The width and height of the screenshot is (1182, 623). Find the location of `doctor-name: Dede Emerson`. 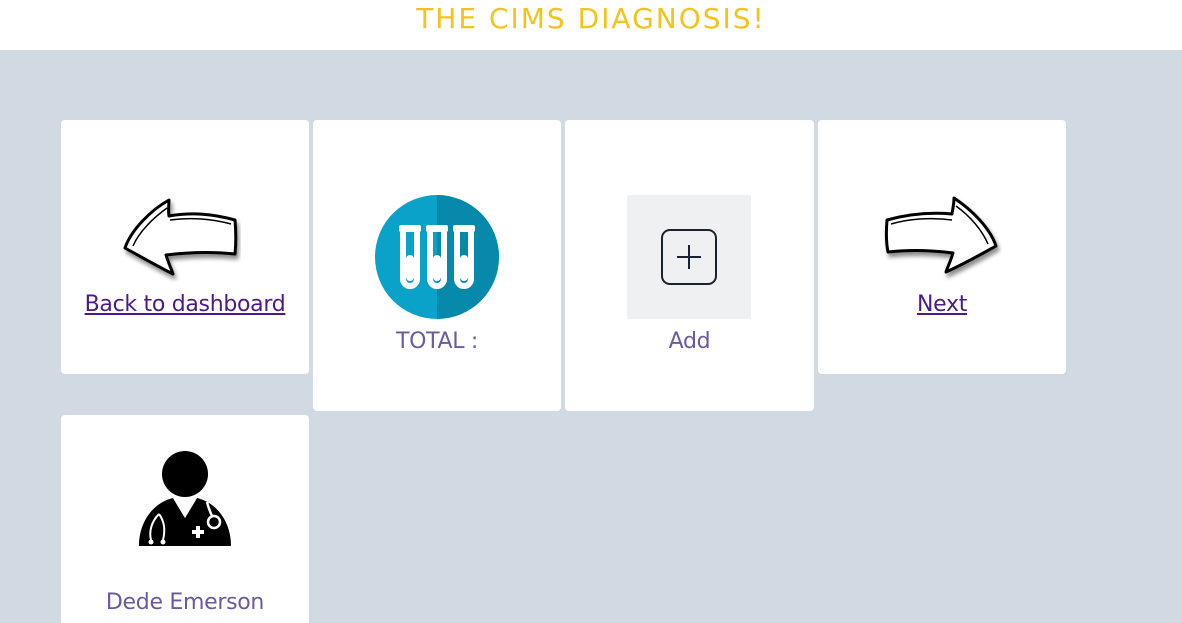

doctor-name: Dede Emerson is located at coordinates (185, 602).